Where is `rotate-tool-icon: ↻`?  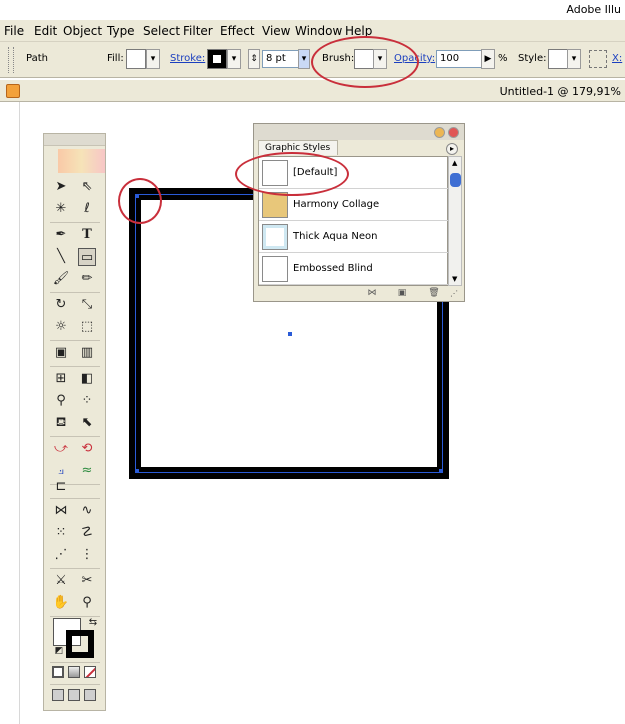
rotate-tool-icon: ↻ is located at coordinates (61, 305).